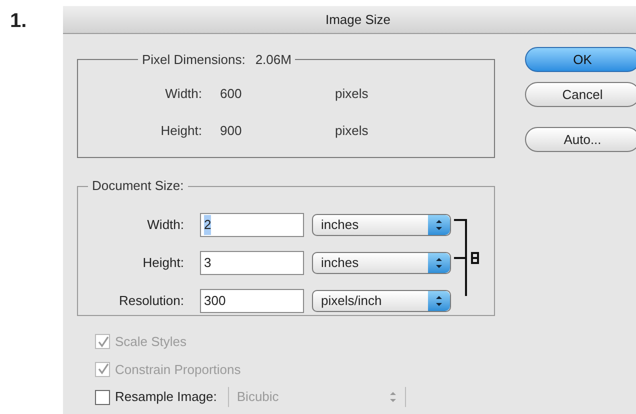 This screenshot has height=414, width=636. What do you see at coordinates (102, 397) in the screenshot?
I see `checkbox` at bounding box center [102, 397].